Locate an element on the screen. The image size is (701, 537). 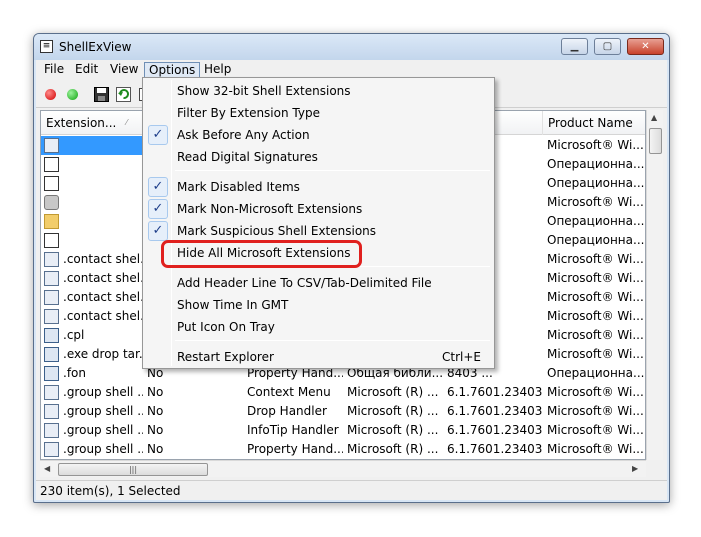
scroll-up-icon: ▲ is located at coordinates (654, 117).